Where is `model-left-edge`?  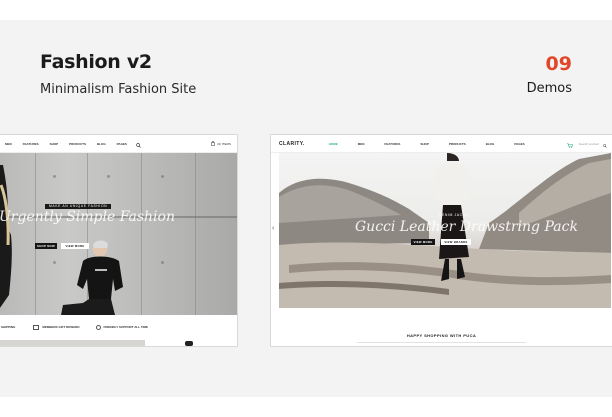 model-left-edge is located at coordinates (6, 236).